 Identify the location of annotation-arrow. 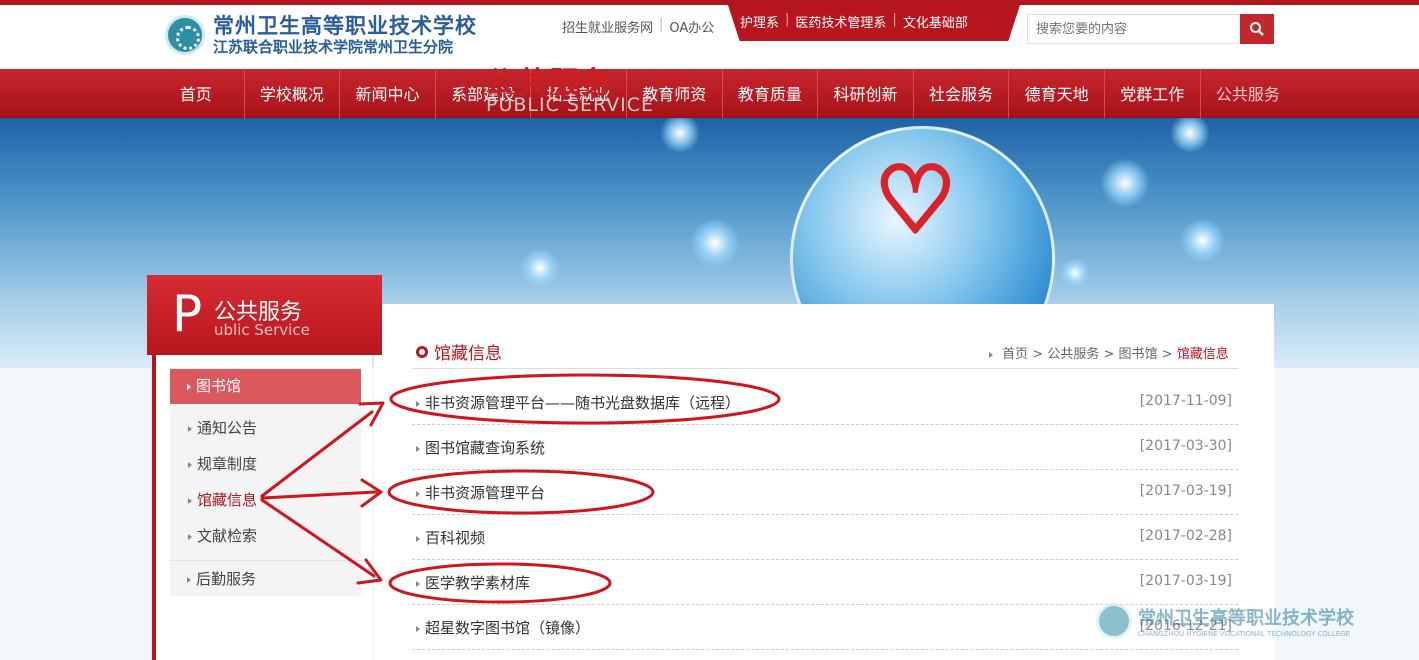
(321, 541).